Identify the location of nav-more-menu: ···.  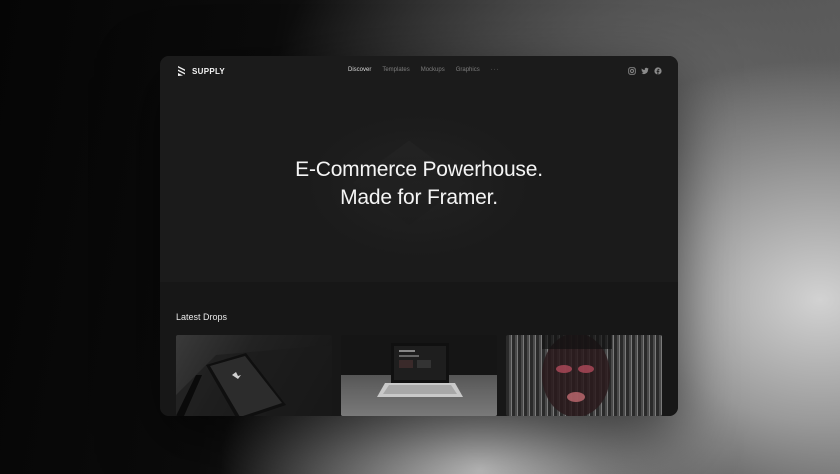
(495, 70).